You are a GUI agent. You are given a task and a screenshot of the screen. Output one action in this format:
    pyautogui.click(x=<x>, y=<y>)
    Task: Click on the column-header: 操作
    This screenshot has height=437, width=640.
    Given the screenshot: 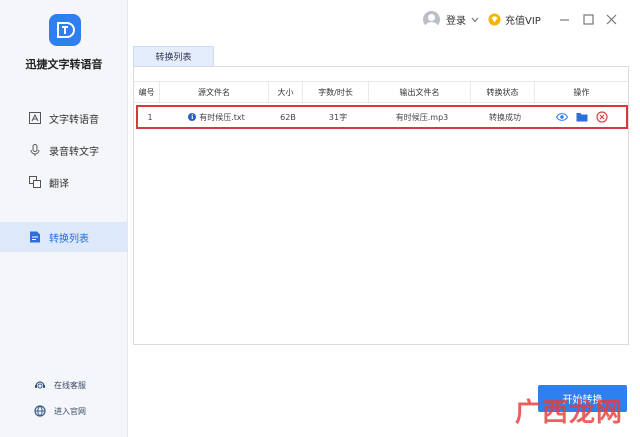 What is the action you would take?
    pyautogui.click(x=581, y=92)
    